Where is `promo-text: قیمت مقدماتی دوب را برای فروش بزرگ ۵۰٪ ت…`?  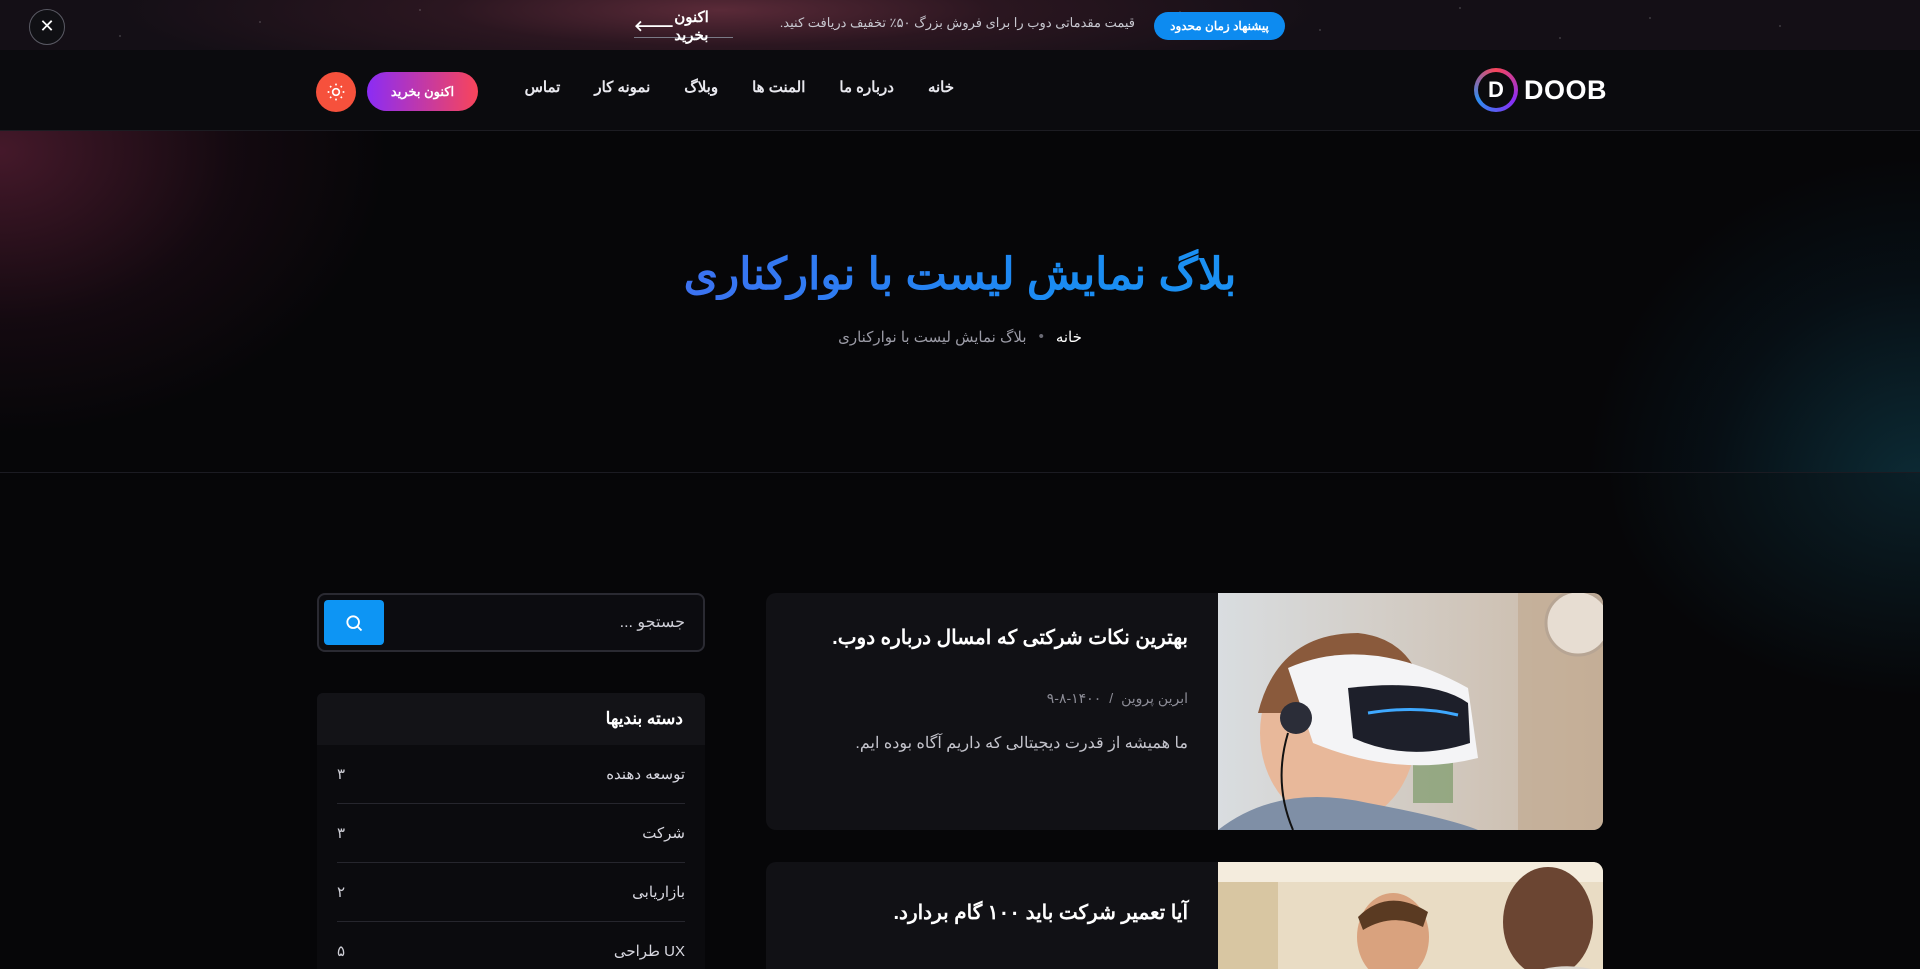
promo-text: قیمت مقدماتی دوب را برای فروش بزرگ ۵۰٪ ت… is located at coordinates (957, 22).